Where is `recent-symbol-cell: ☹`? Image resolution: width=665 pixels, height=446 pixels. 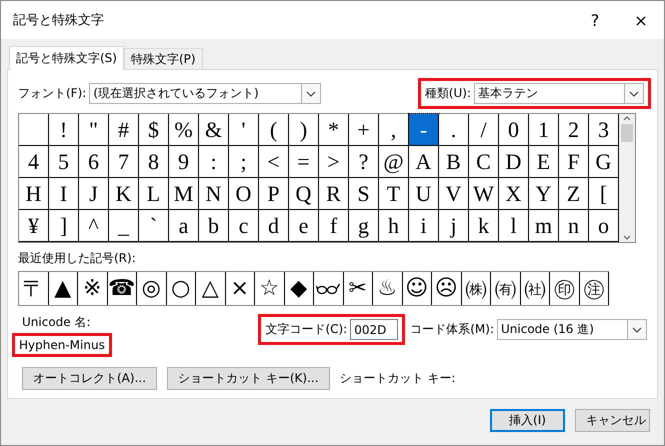 recent-symbol-cell: ☹ is located at coordinates (447, 288).